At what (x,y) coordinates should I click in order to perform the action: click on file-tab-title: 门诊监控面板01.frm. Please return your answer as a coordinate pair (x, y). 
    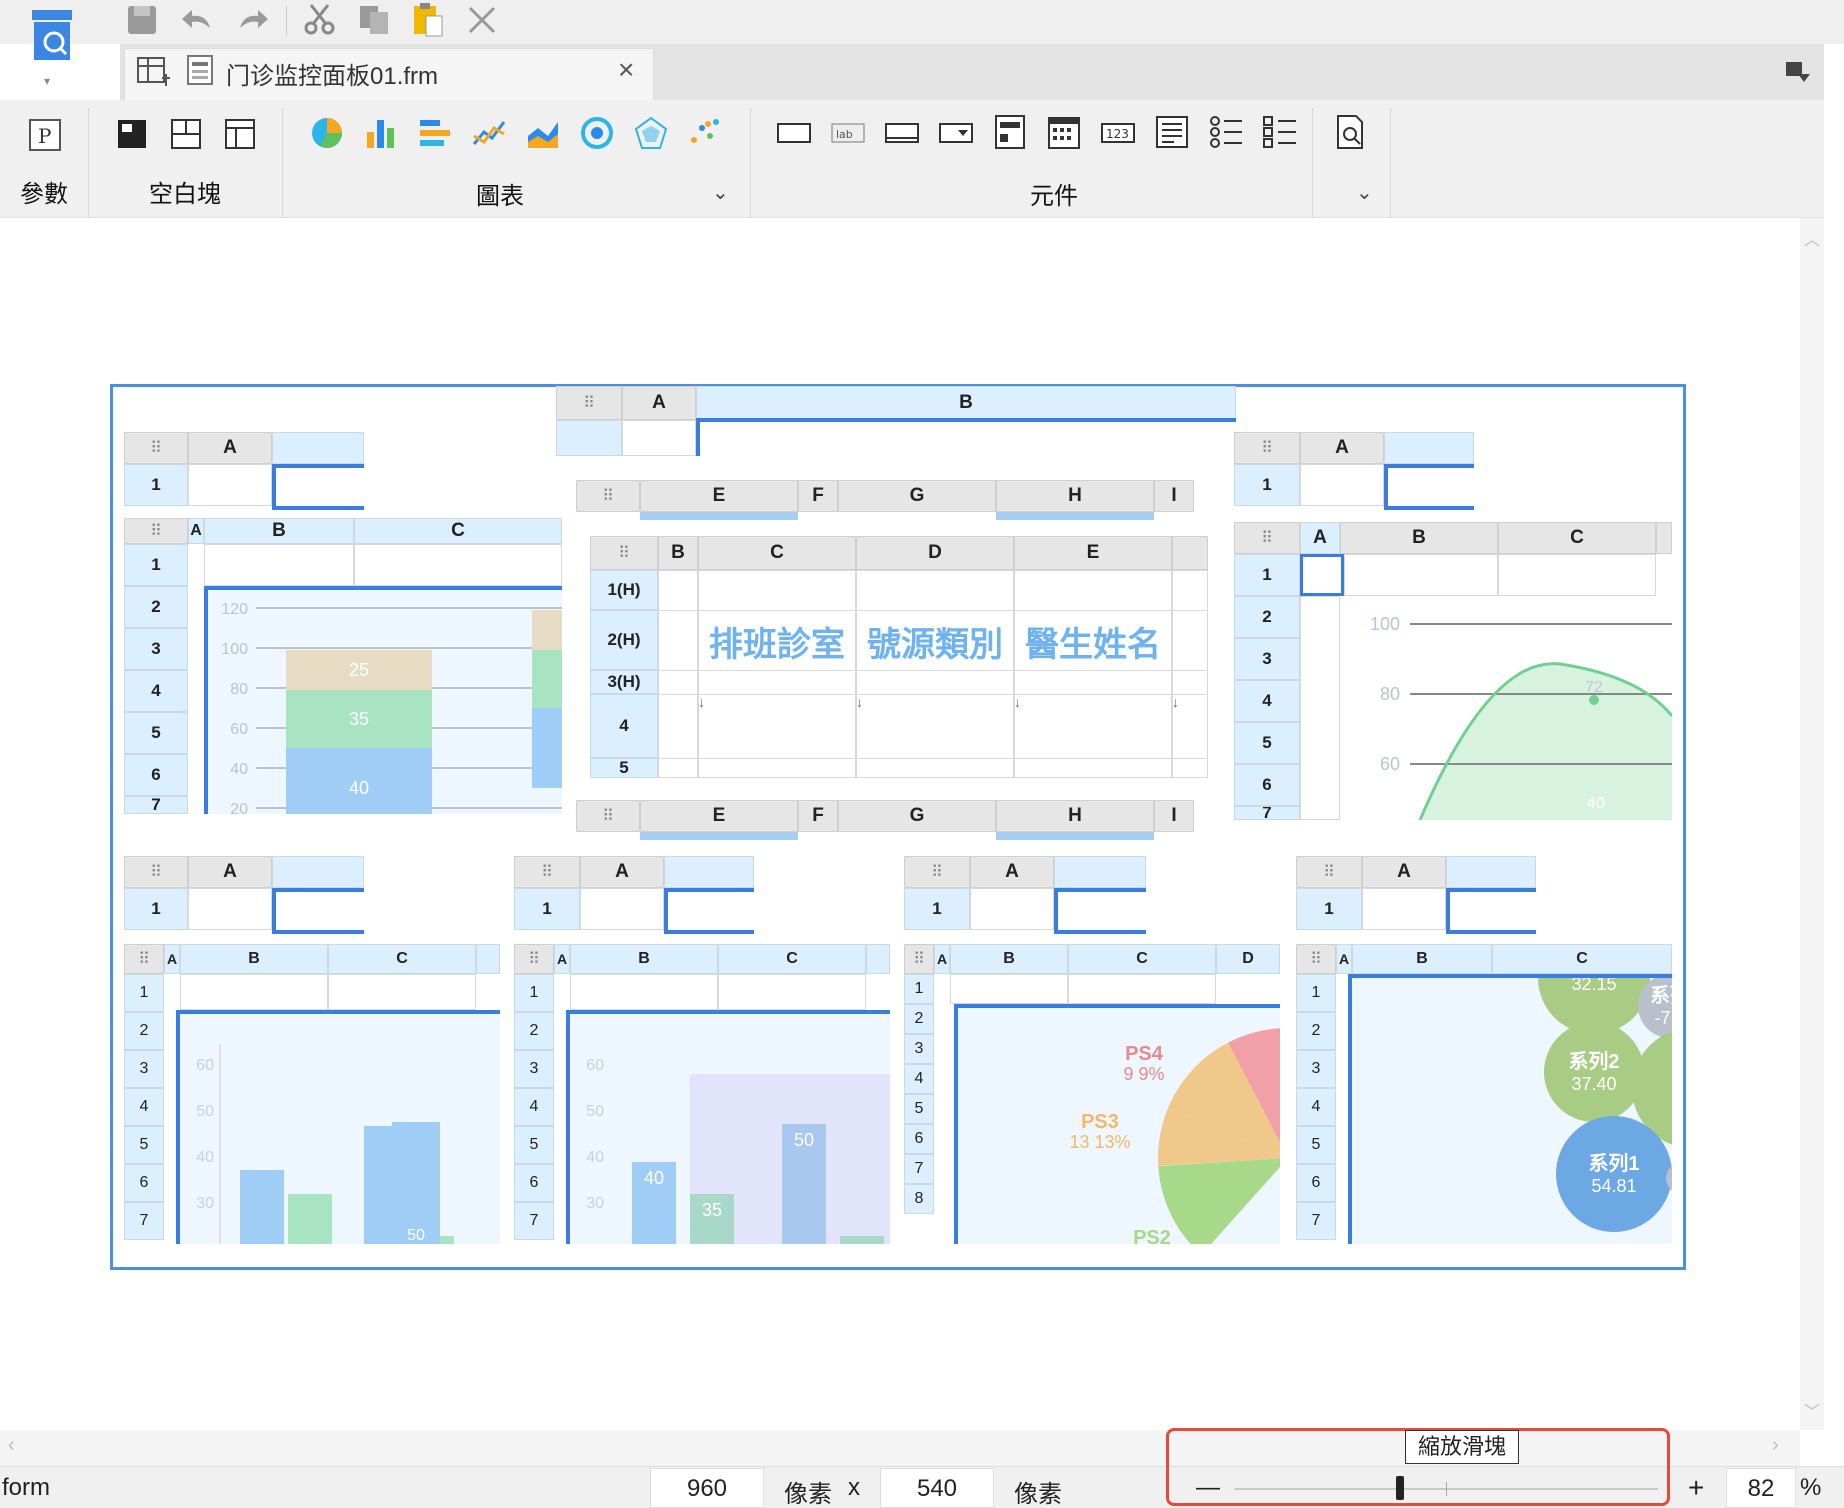
    Looking at the image, I should click on (376, 73).